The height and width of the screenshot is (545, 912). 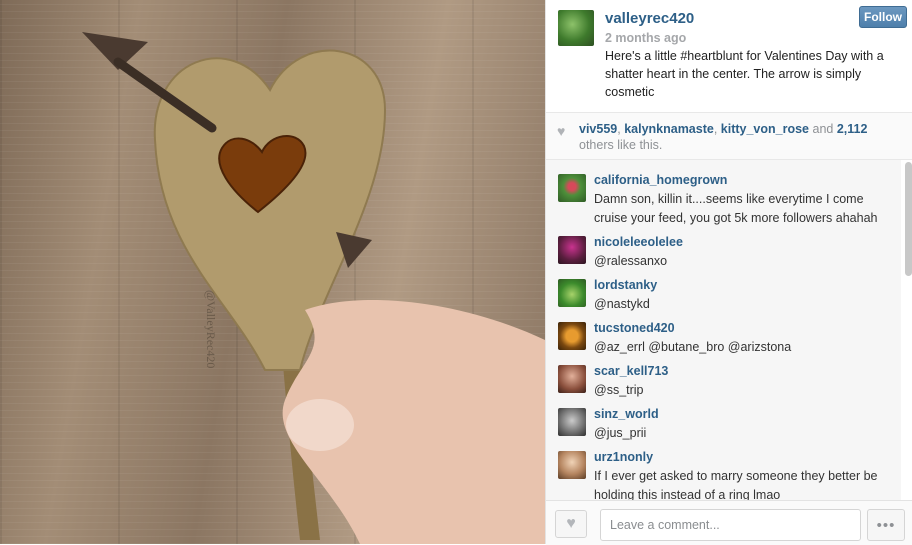 I want to click on comment-input, so click(x=730, y=525).